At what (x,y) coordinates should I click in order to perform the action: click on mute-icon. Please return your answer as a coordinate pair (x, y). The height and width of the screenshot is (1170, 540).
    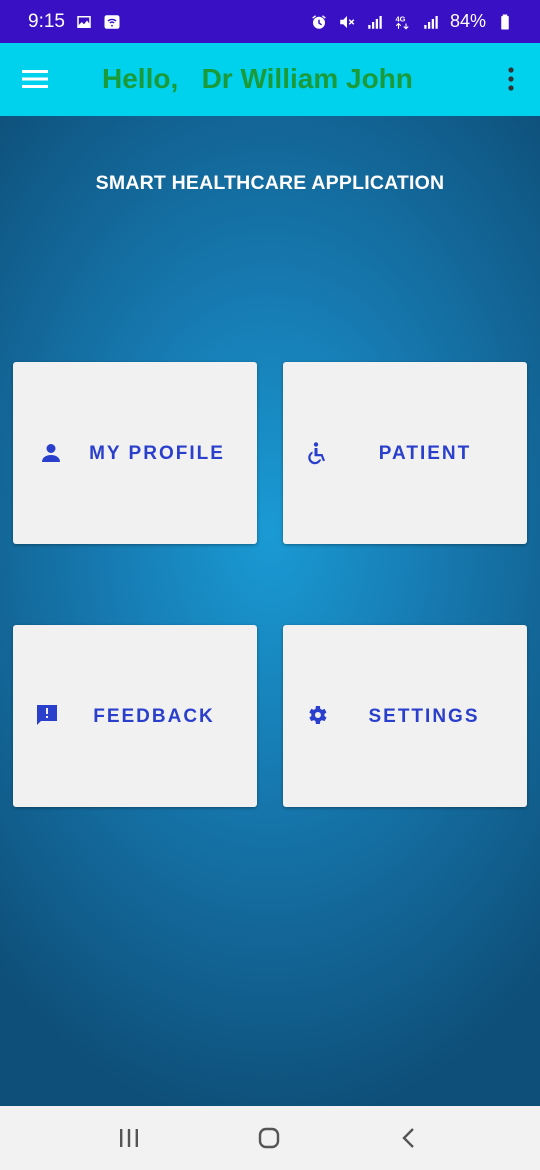
    Looking at the image, I should click on (347, 22).